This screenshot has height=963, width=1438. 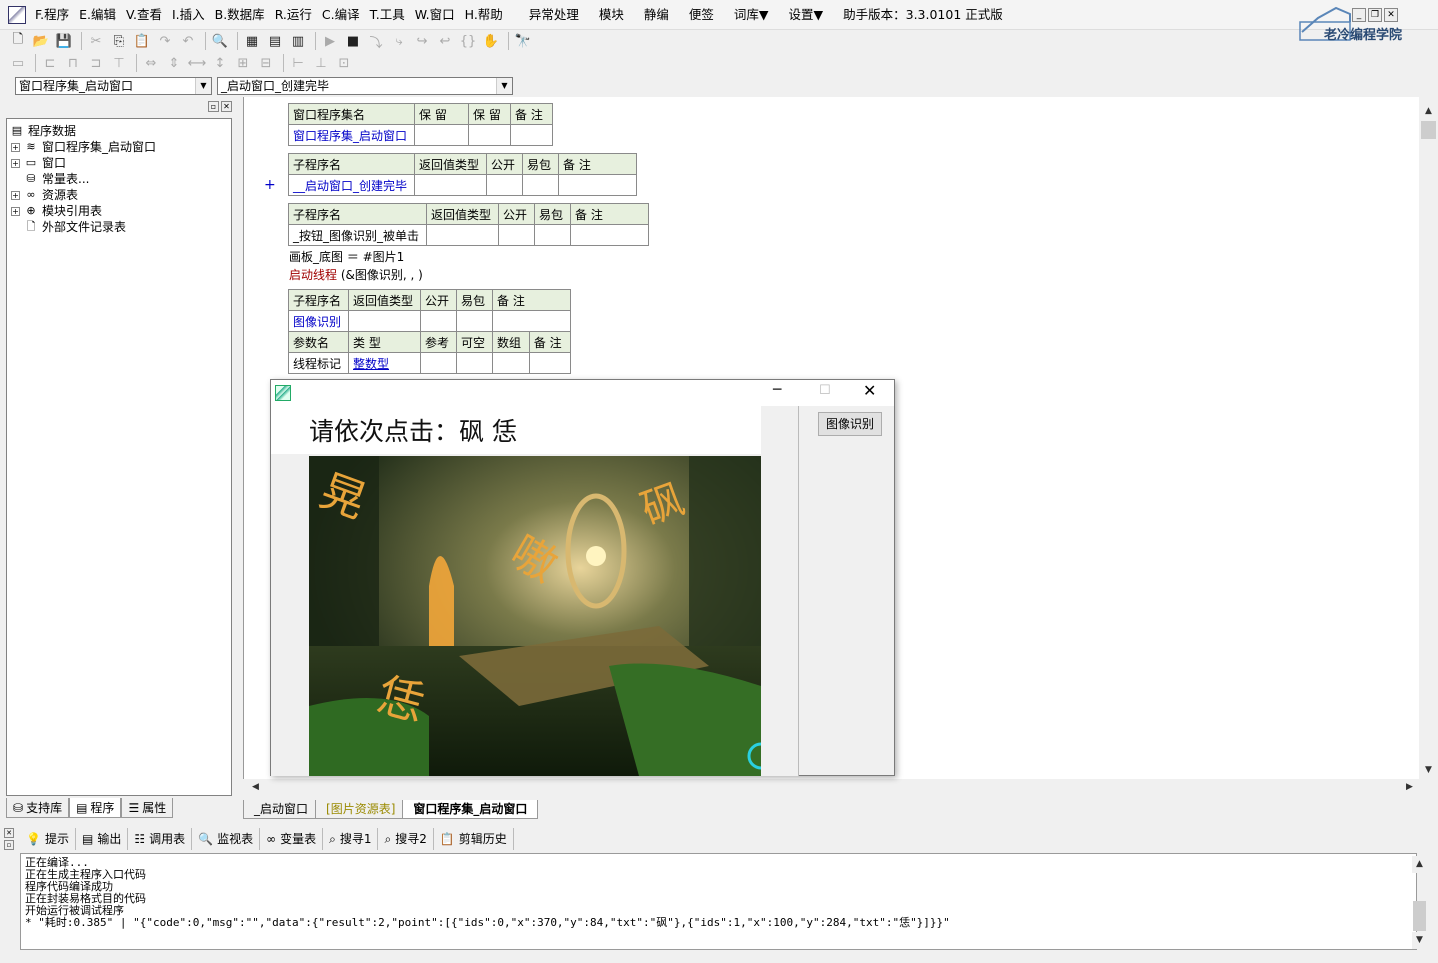 I want to click on align-top-icon: ⊤, so click(x=119, y=63).